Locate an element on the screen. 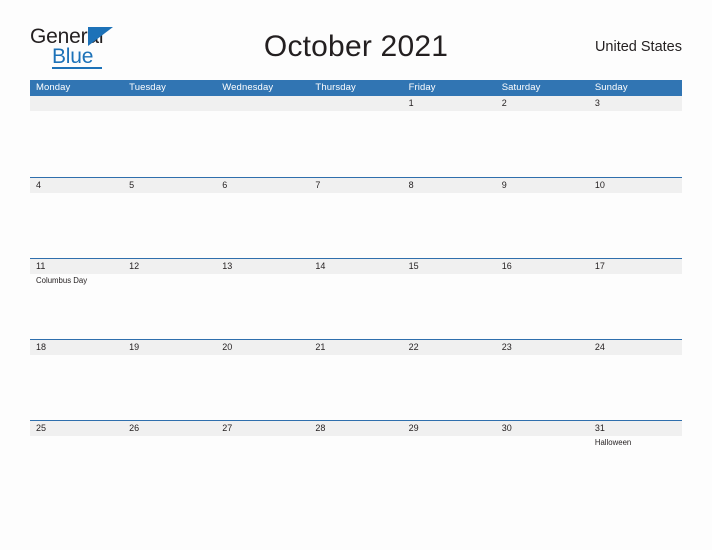  day-number: 2 is located at coordinates (542, 103).